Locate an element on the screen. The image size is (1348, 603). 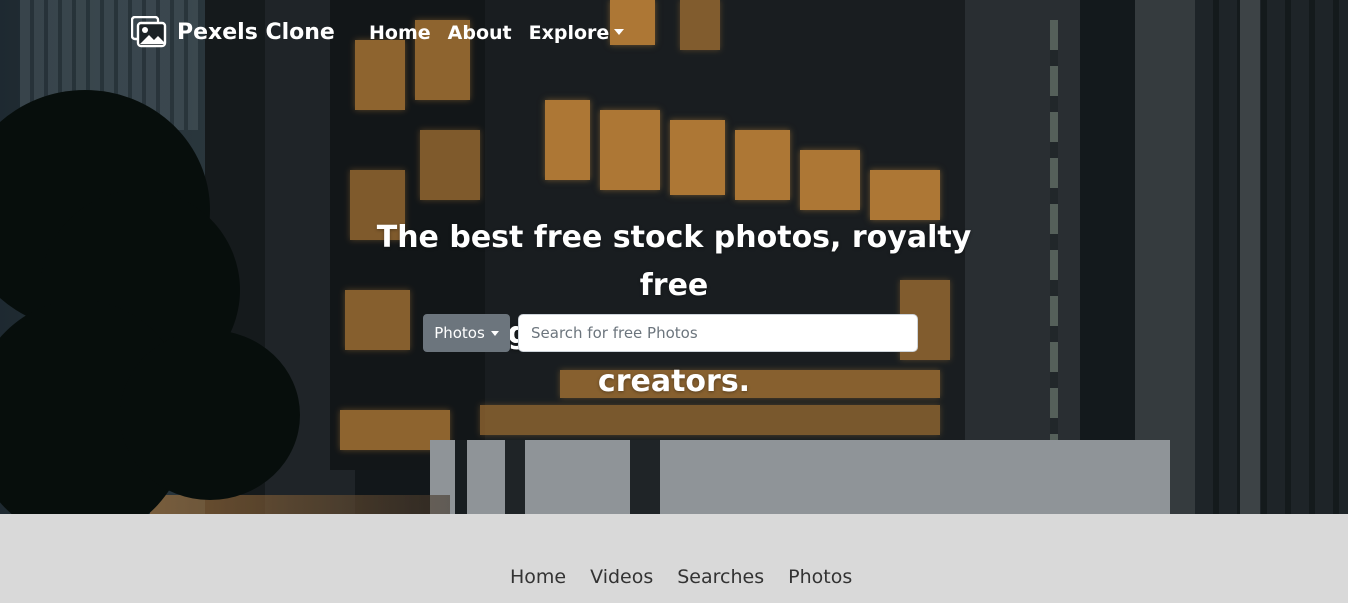
hero-headline-line1: The best free stock photos, royalty free is located at coordinates (674, 261).